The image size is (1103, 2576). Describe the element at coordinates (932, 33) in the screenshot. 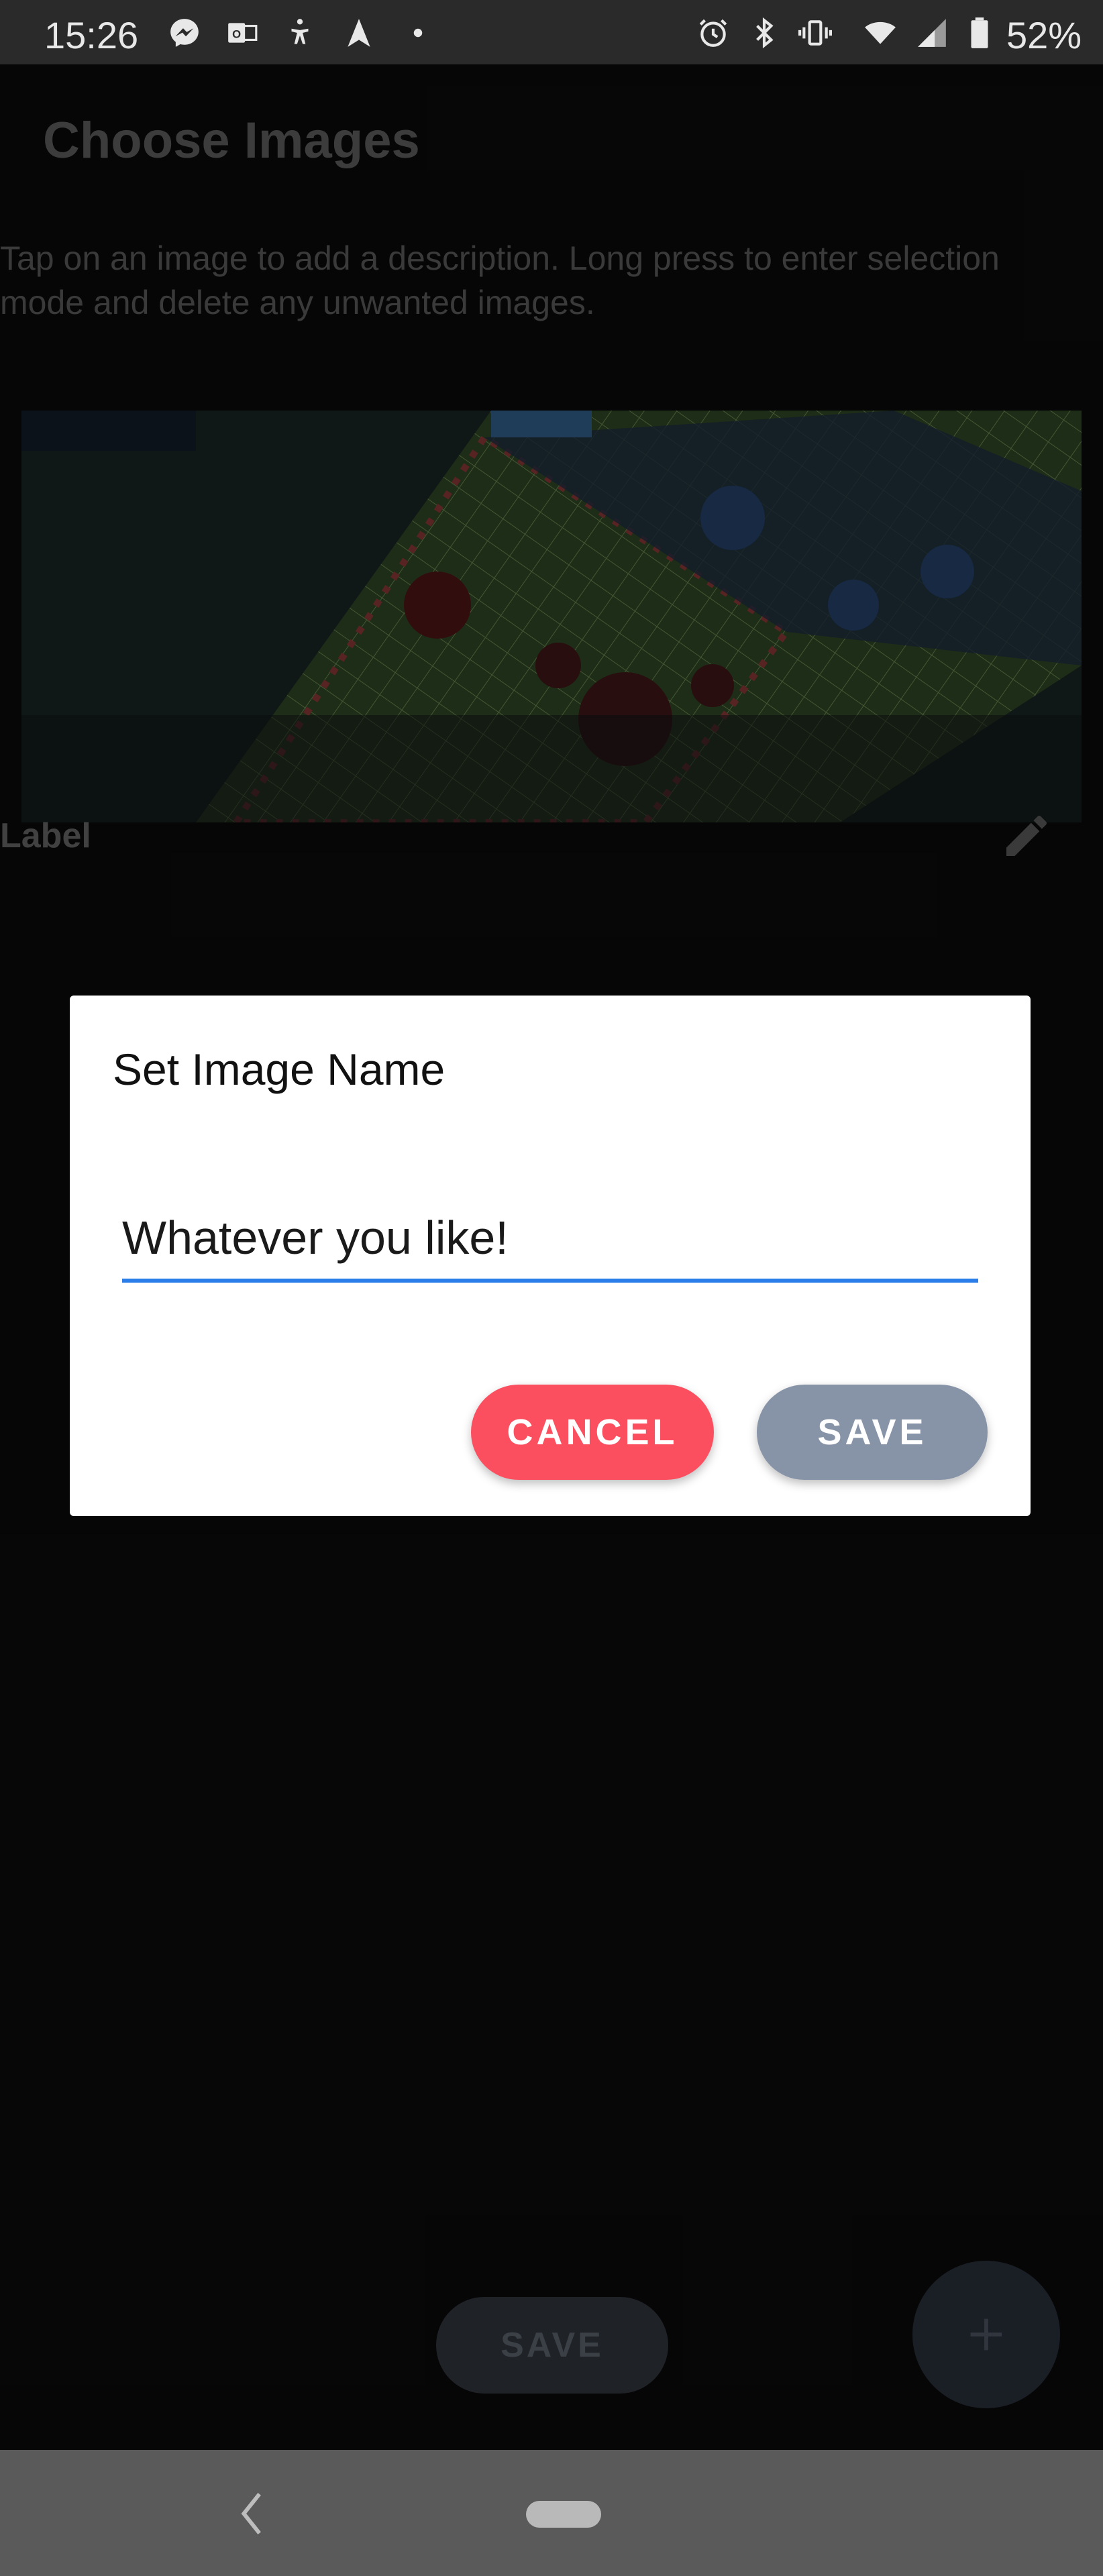

I see `signal-icon` at that location.